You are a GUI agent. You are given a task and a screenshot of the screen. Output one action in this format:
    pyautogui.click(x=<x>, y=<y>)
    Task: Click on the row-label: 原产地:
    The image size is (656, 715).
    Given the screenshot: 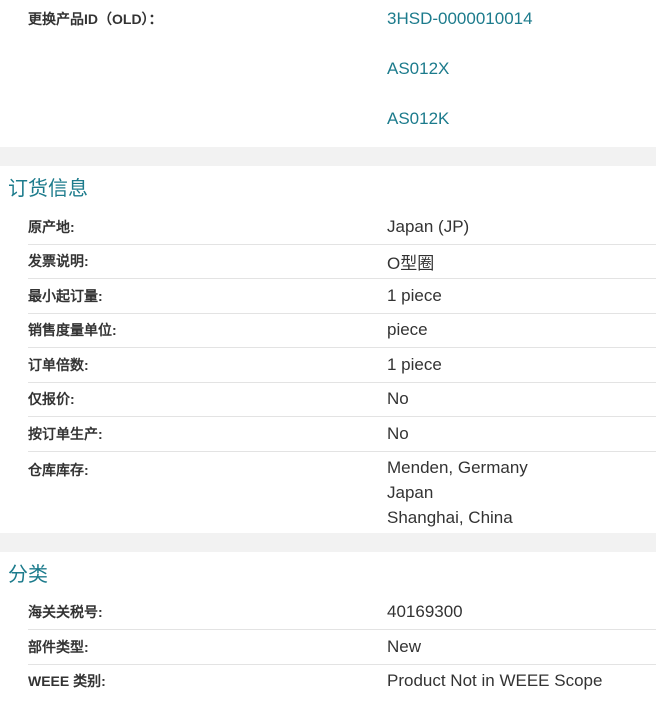 What is the action you would take?
    pyautogui.click(x=51, y=226)
    